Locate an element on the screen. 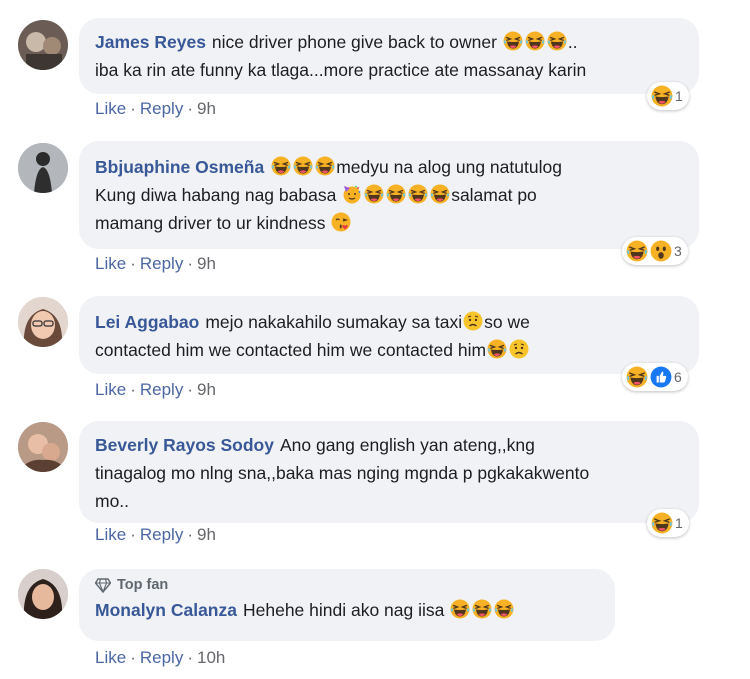 This screenshot has width=750, height=679. comment-text: nice driver phone give back to owner is located at coordinates (356, 42).